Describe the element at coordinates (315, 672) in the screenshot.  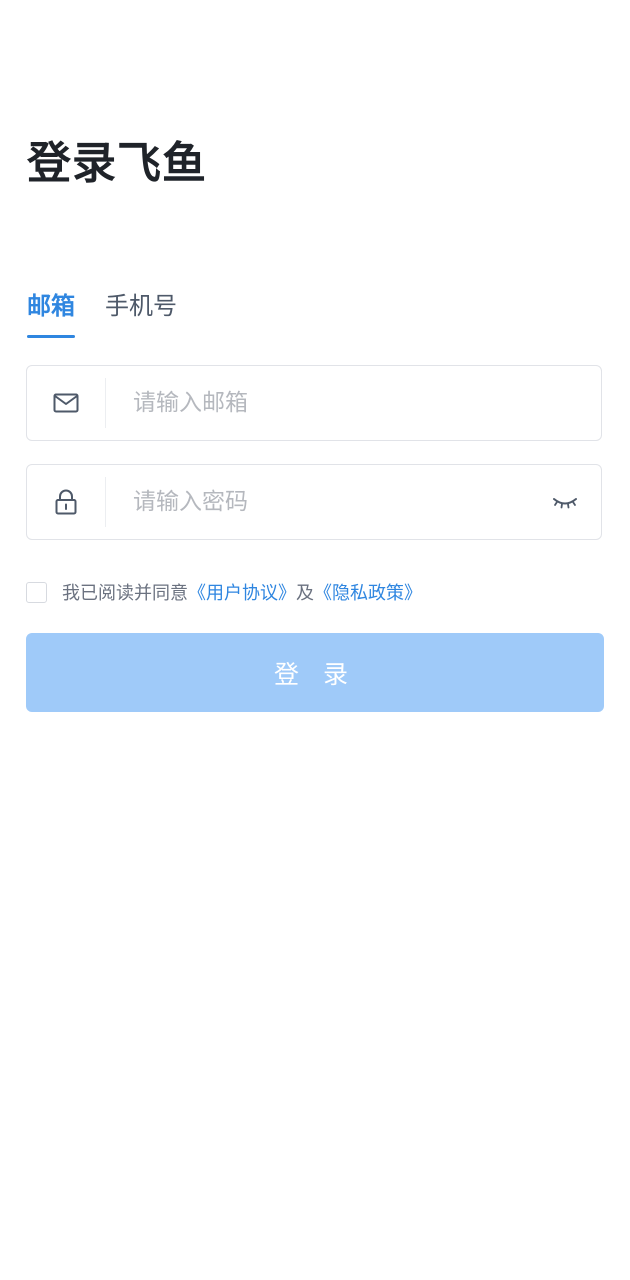
I see `login-button: 登 录` at that location.